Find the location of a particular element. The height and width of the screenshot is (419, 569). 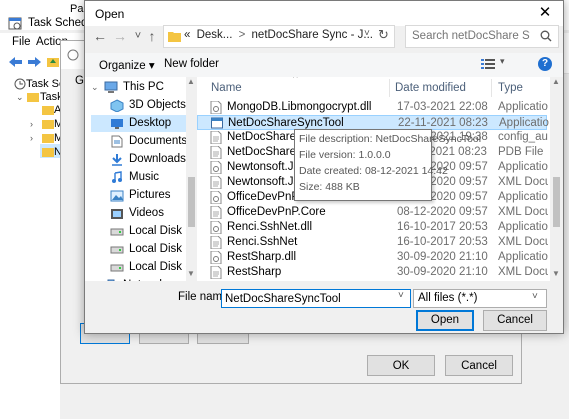

ts-expand-chevron-icon: ⌄ is located at coordinates (20, 97).